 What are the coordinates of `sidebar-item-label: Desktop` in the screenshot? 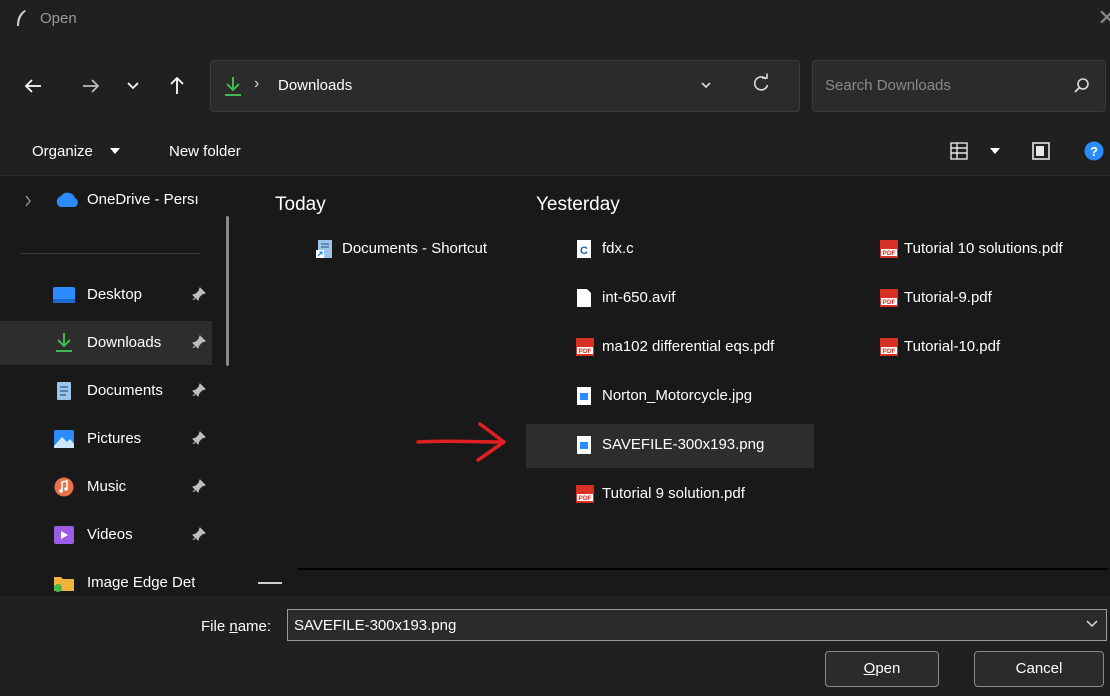 It's located at (115, 294).